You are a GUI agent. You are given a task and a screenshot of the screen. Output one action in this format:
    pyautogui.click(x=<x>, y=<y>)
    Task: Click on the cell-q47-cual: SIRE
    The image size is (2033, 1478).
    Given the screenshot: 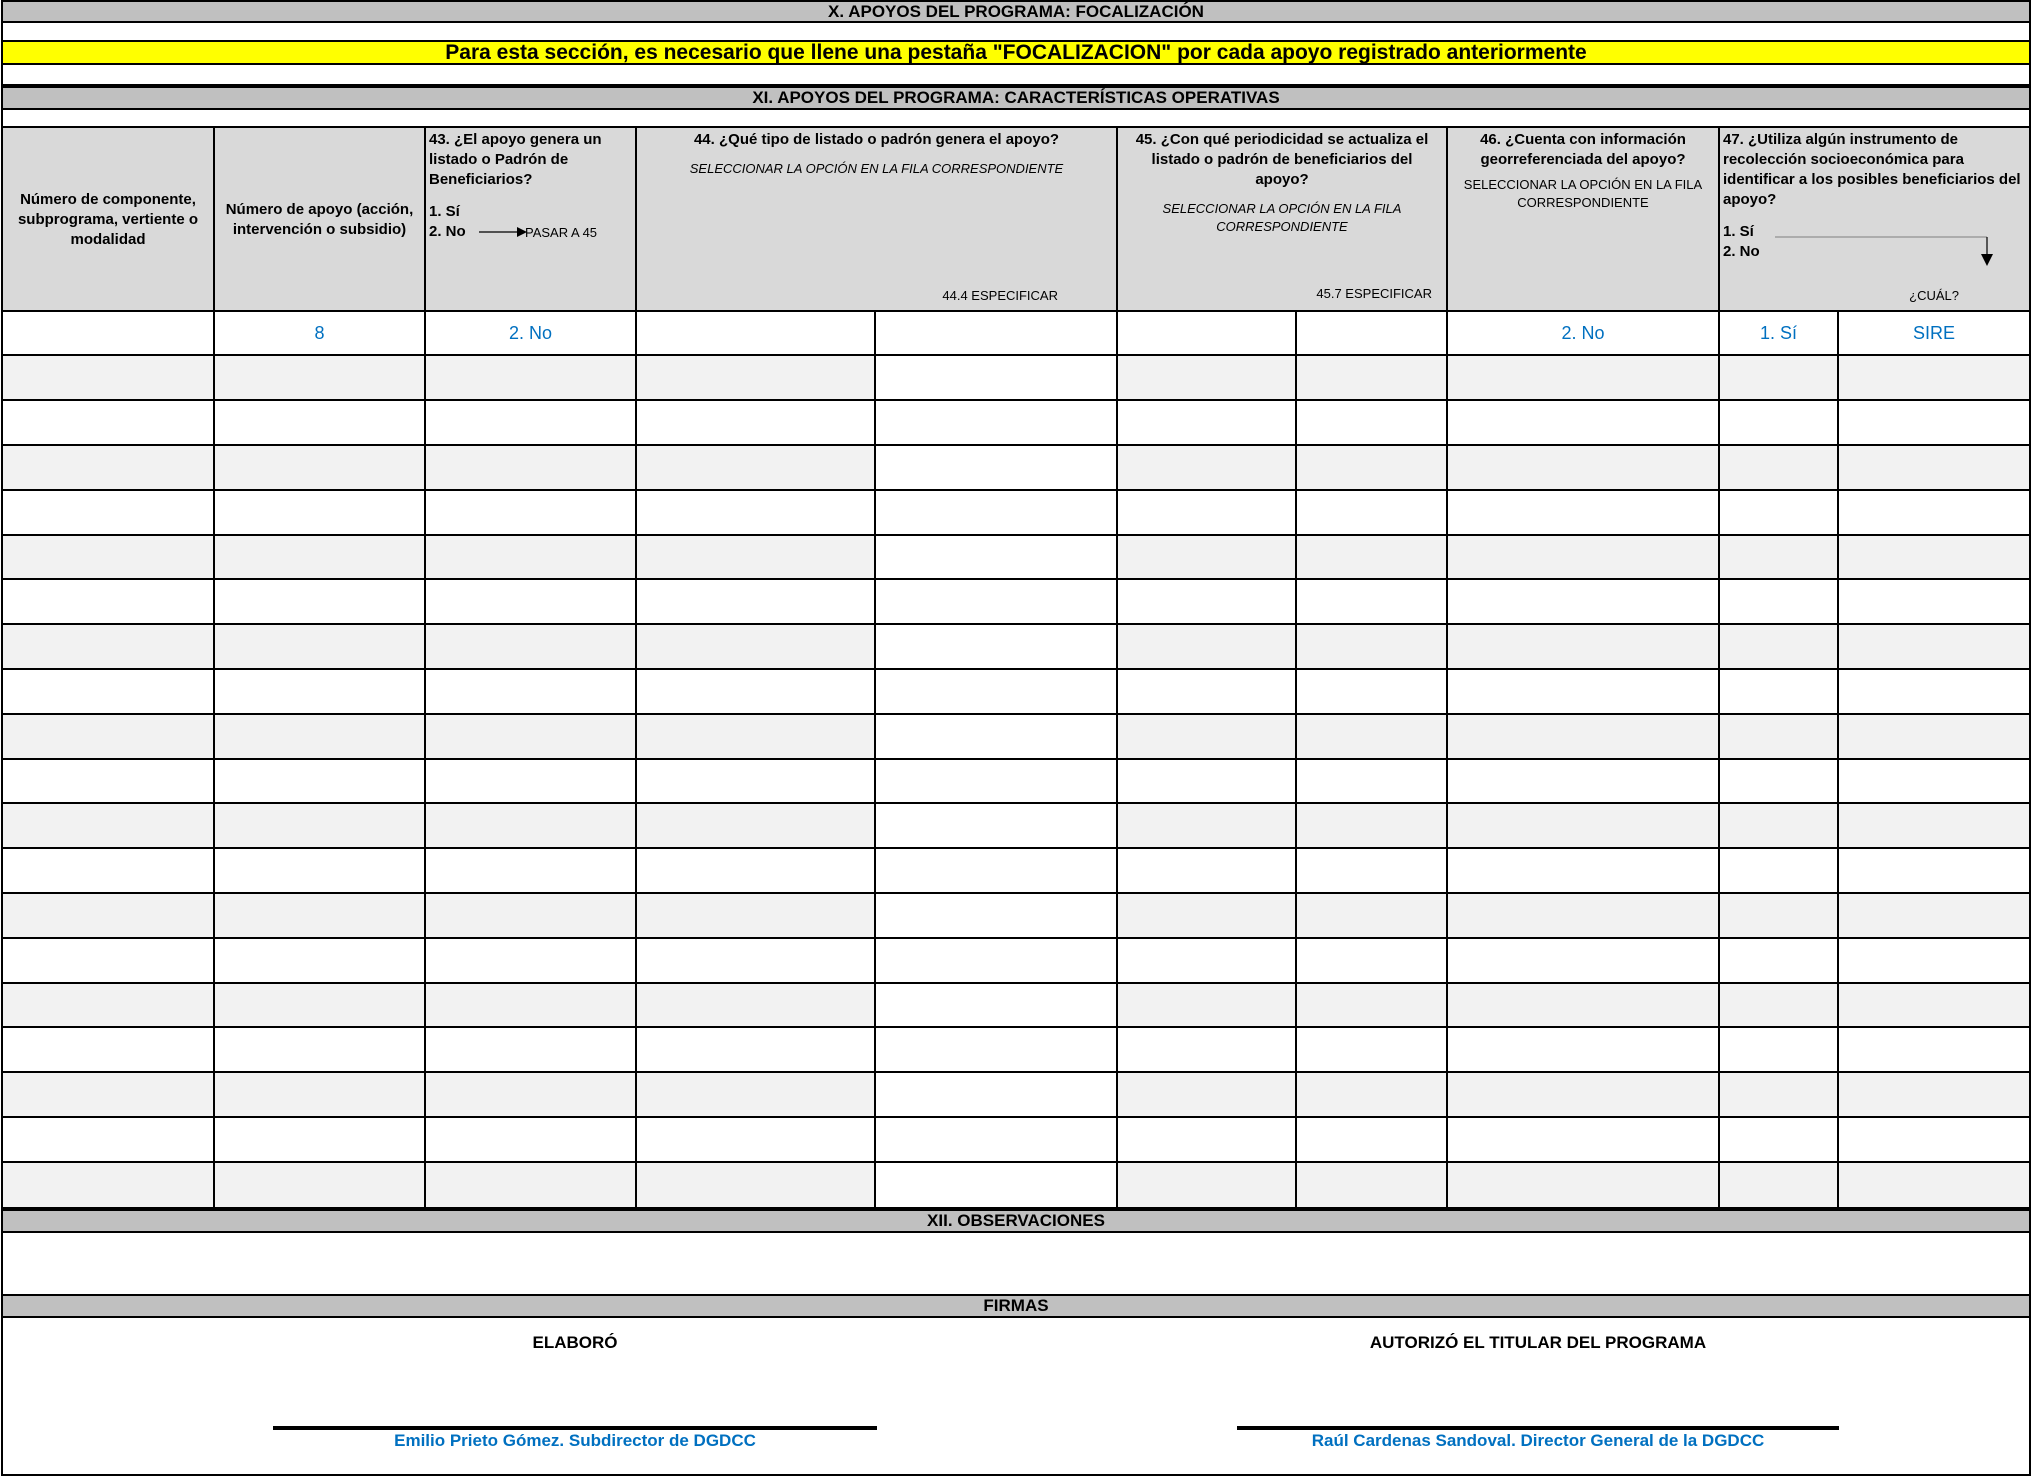 What is the action you would take?
    pyautogui.click(x=1935, y=334)
    